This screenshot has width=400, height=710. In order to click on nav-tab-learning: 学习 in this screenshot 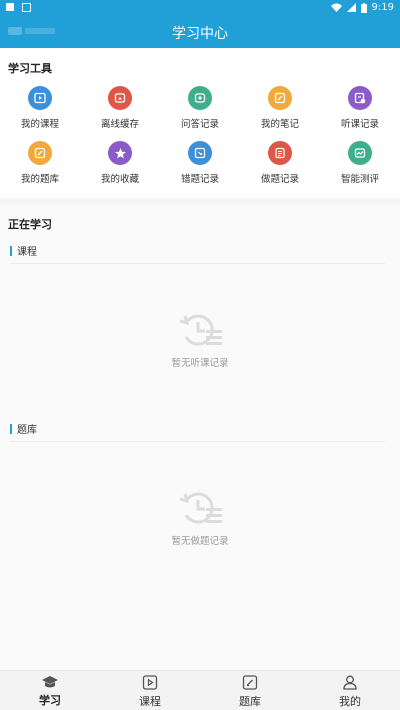, I will do `click(50, 690)`.